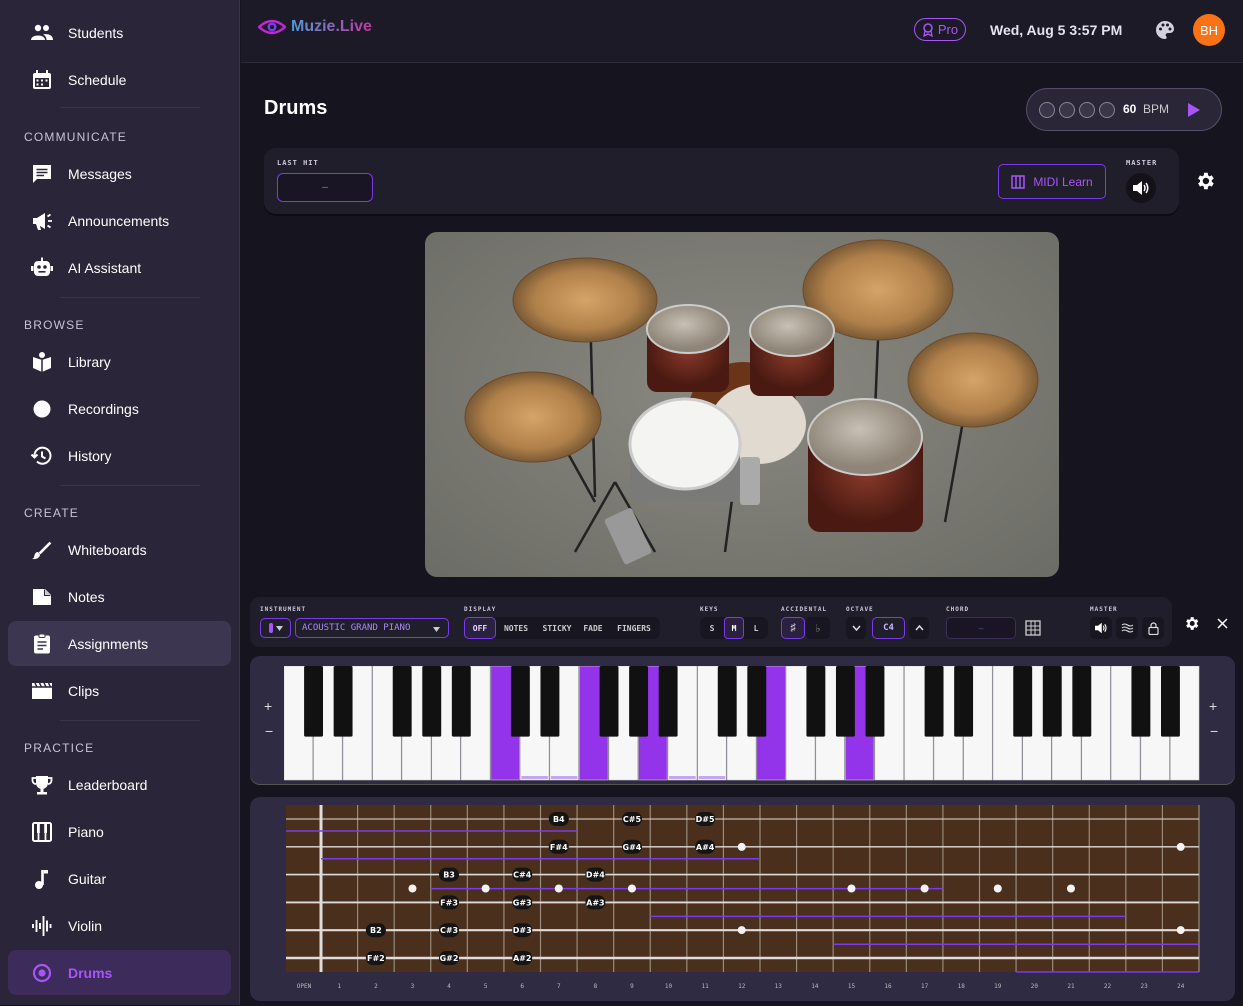 The width and height of the screenshot is (1243, 1006). What do you see at coordinates (1129, 109) in the screenshot?
I see `bpm-value: 60` at bounding box center [1129, 109].